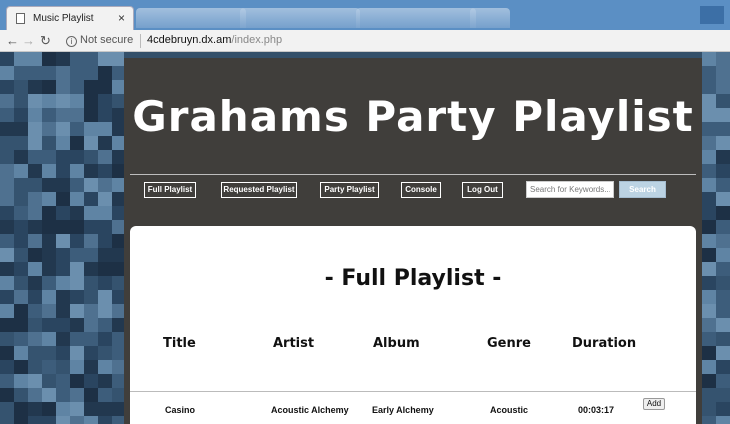  Describe the element at coordinates (189, 40) in the screenshot. I see `url-host: 4cdebruyn.dx.am` at that location.